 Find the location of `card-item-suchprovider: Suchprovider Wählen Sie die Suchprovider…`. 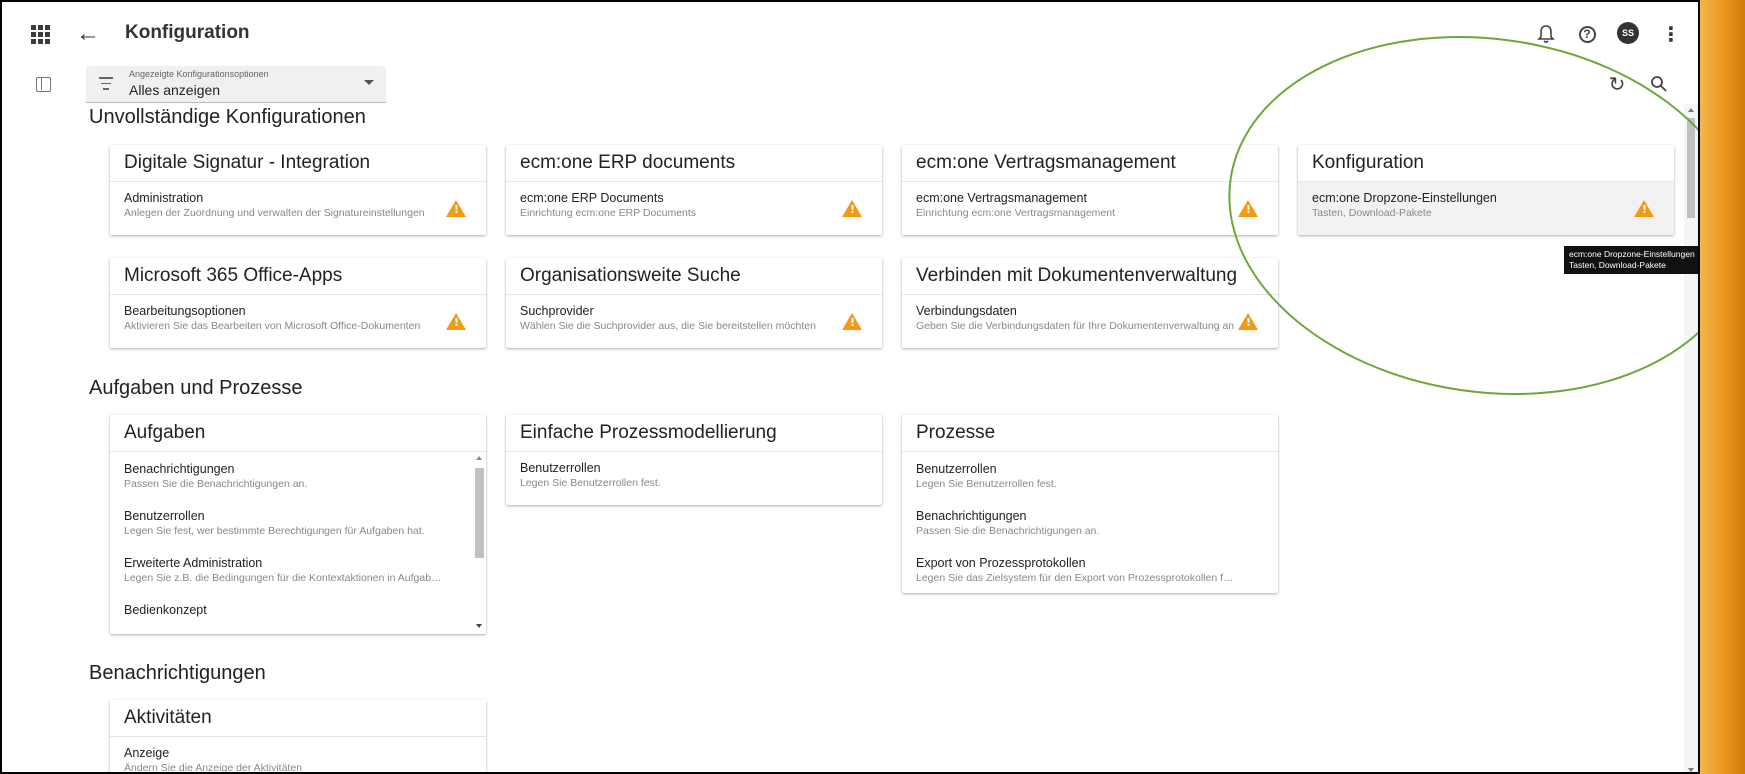

card-item-suchprovider: Suchprovider Wählen Sie die Suchprovider… is located at coordinates (694, 321).